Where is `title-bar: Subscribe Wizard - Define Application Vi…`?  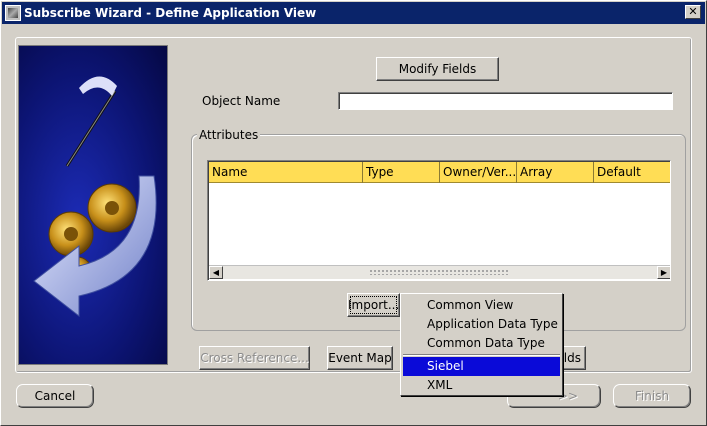 title-bar: Subscribe Wizard - Define Application Vi… is located at coordinates (353, 13).